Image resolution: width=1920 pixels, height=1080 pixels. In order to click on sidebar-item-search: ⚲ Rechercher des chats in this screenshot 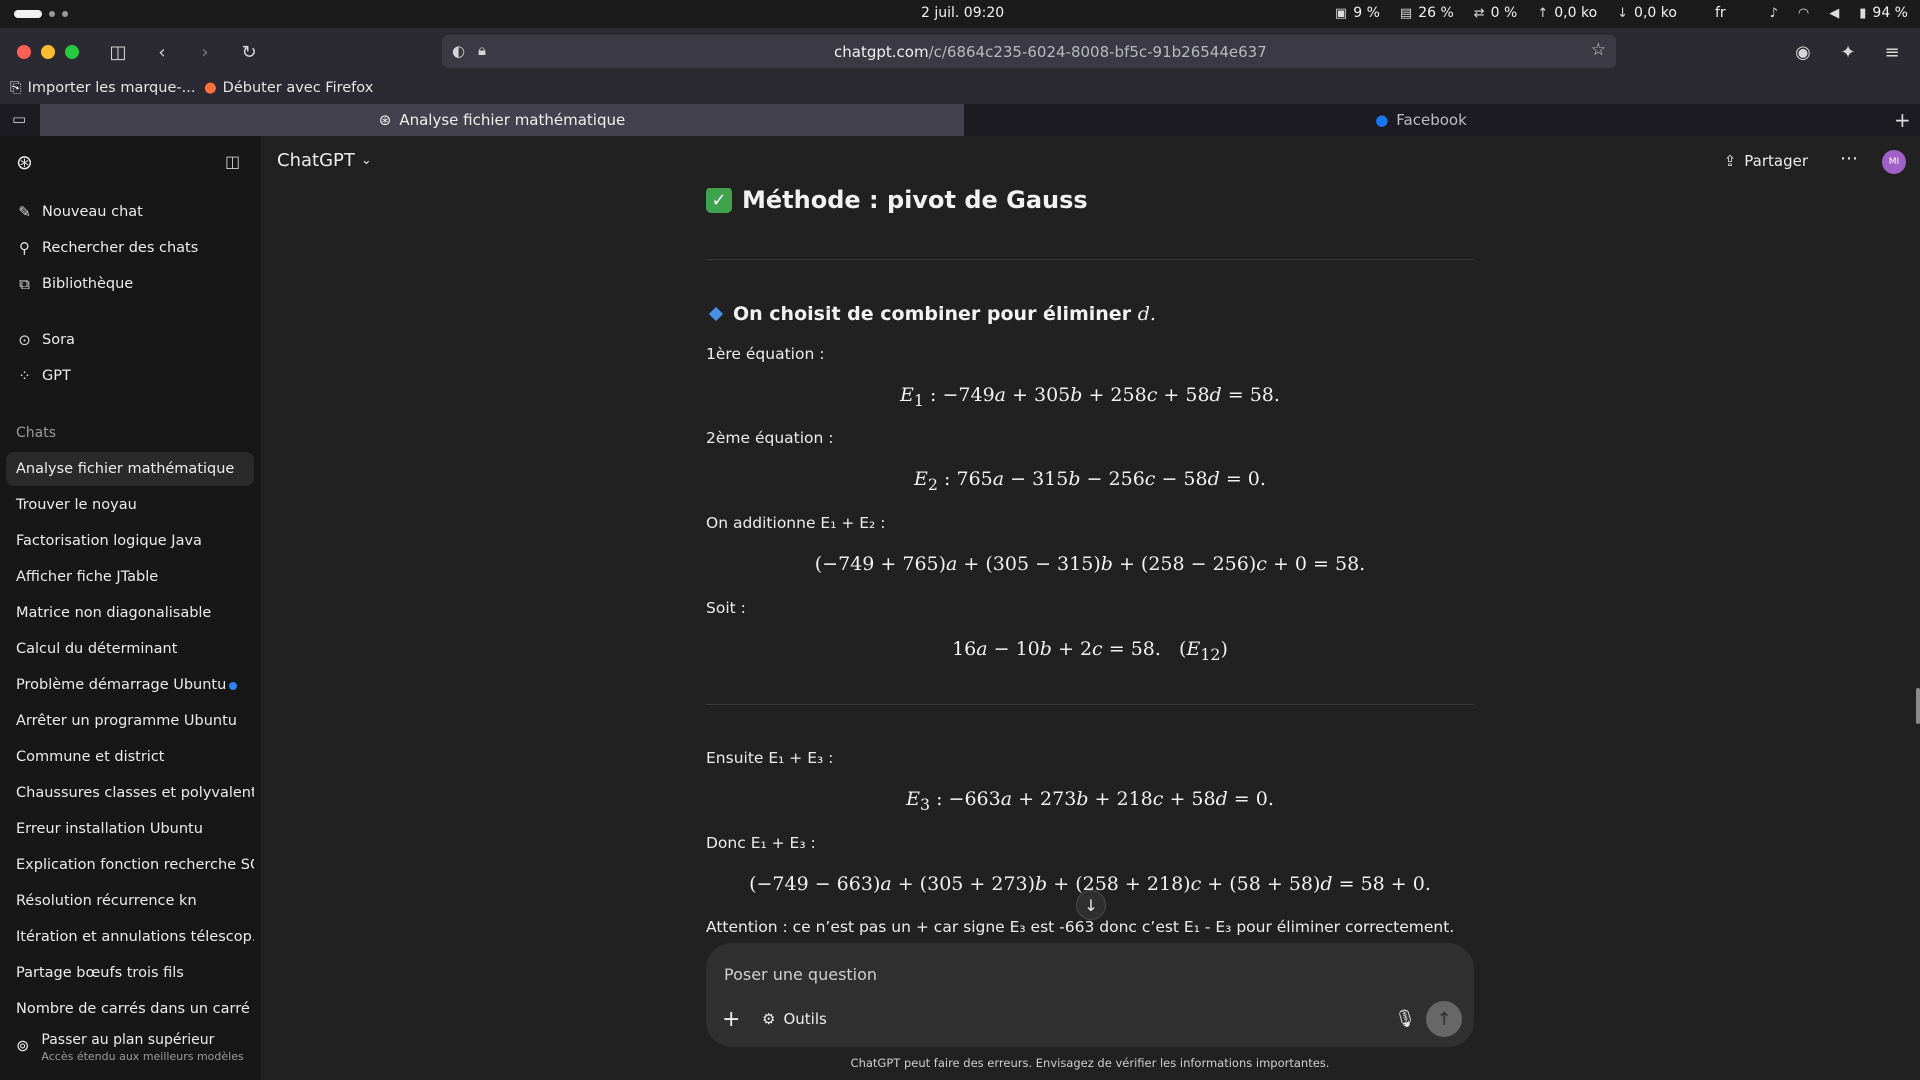, I will do `click(107, 248)`.